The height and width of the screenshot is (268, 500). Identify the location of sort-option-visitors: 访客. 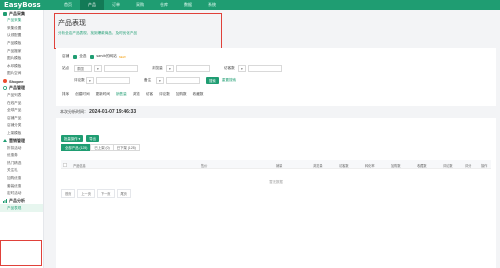
(149, 94).